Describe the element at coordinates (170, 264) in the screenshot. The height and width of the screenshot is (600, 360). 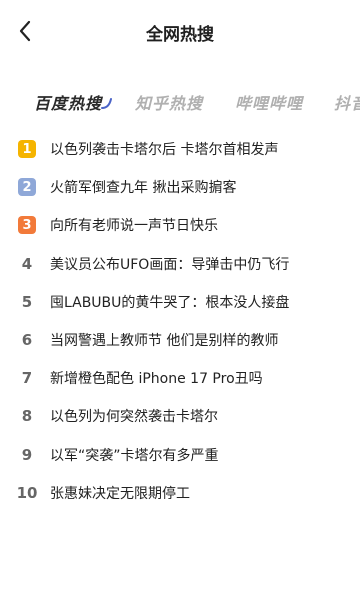
I see `list-item-text: 美议员公布UFO画面：导弹击中仍飞行` at that location.